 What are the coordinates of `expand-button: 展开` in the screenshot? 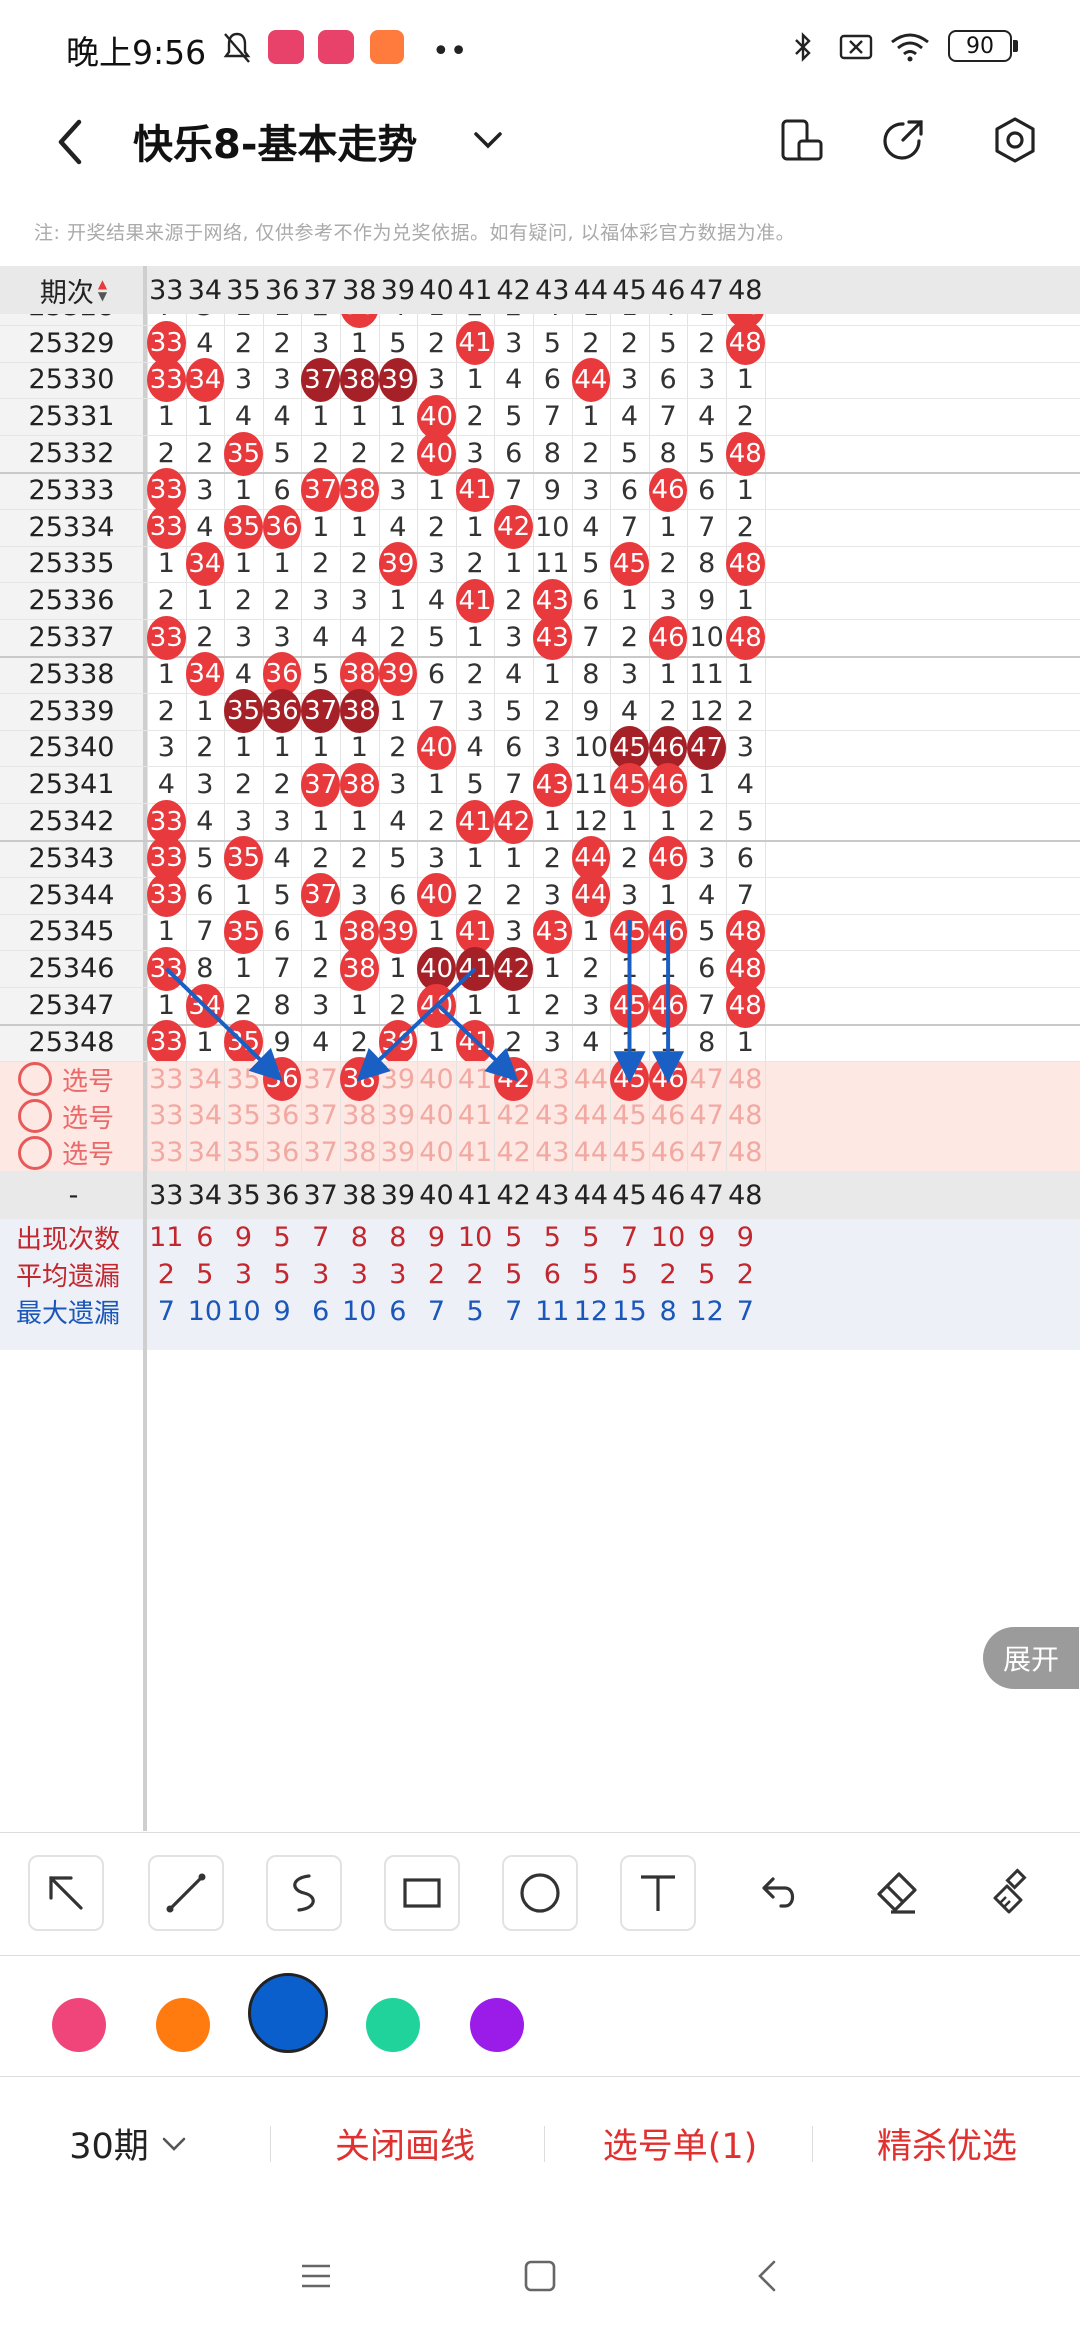 It's located at (1031, 1658).